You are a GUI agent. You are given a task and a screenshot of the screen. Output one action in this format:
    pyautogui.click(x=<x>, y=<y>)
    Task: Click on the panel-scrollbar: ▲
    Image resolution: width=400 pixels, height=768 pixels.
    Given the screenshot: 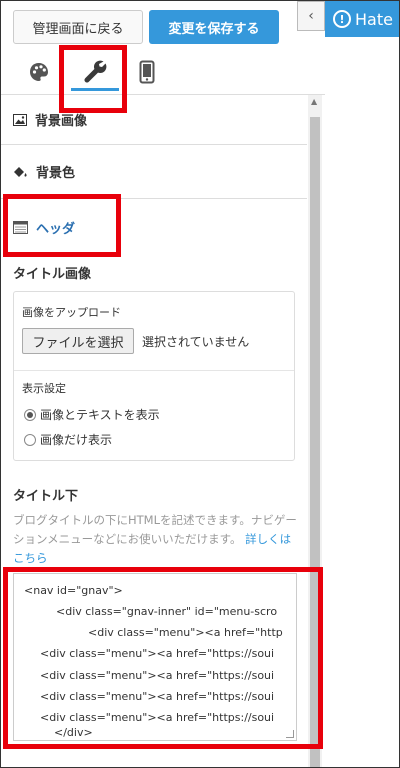 What is the action you would take?
    pyautogui.click(x=315, y=431)
    